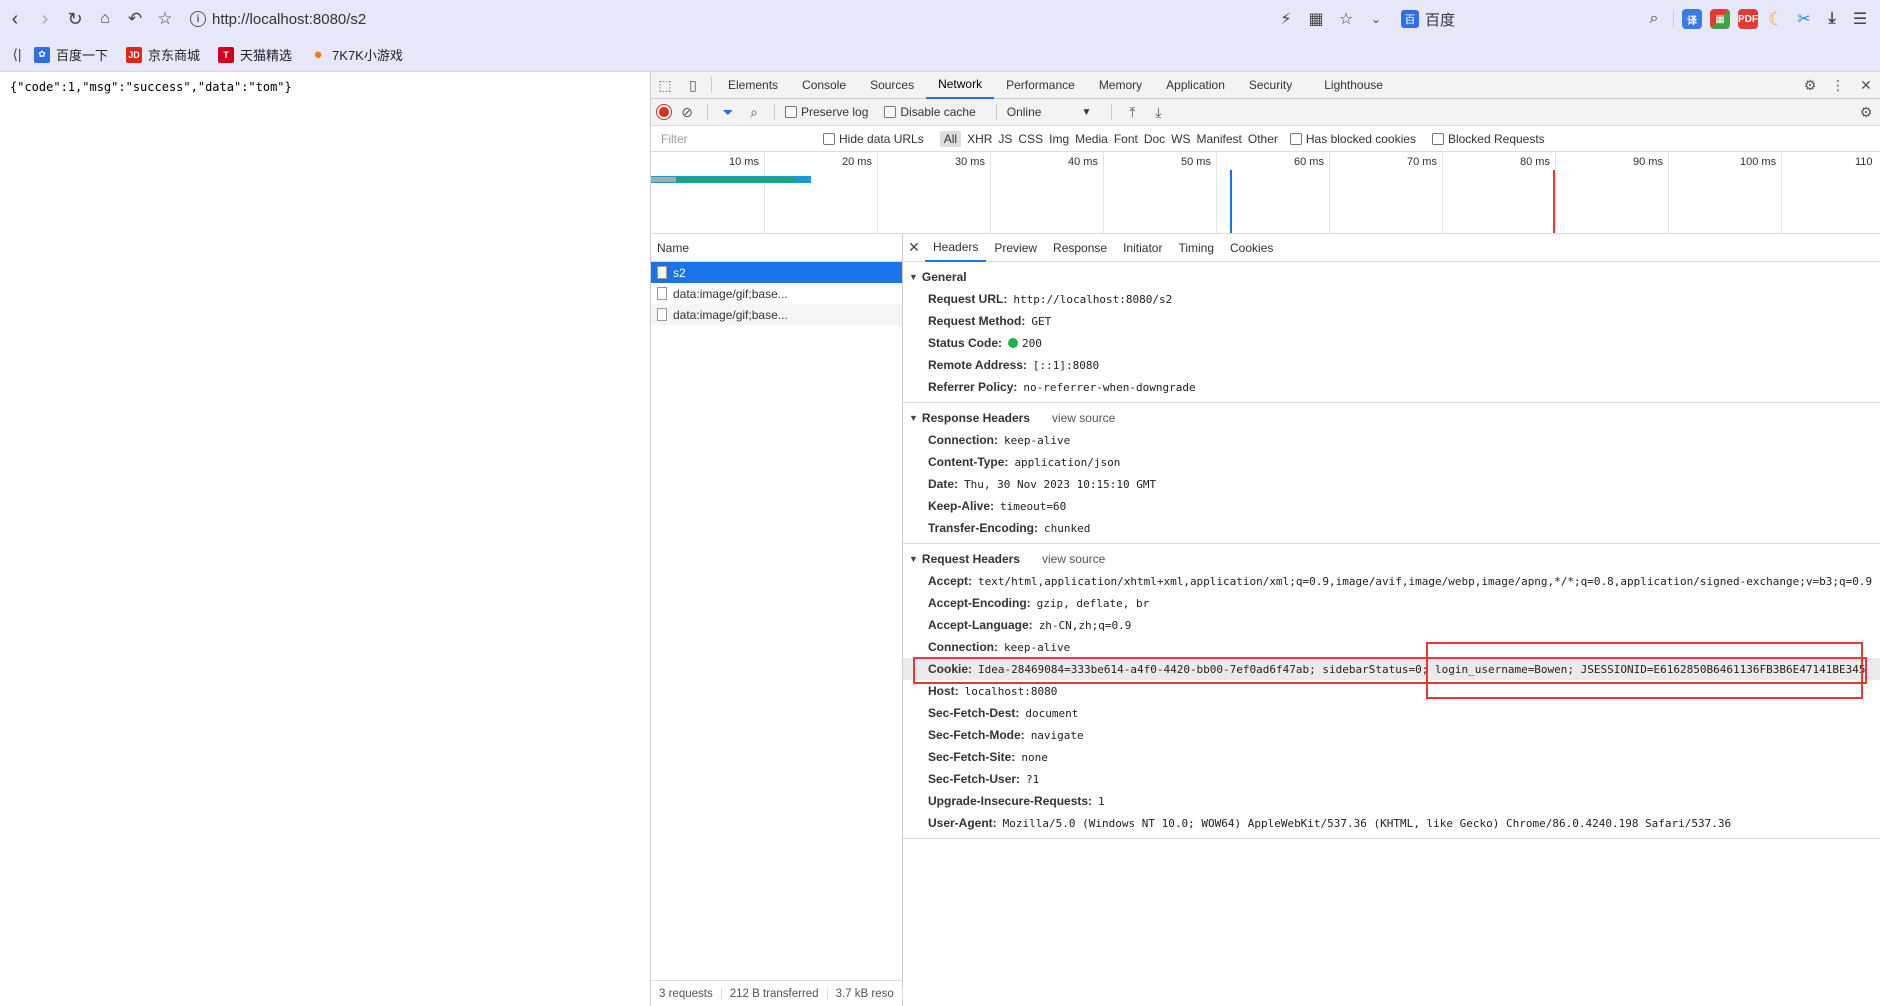 This screenshot has width=1880, height=1006. Describe the element at coordinates (1391, 277) in the screenshot. I see `general-section-header: ▼ General` at that location.